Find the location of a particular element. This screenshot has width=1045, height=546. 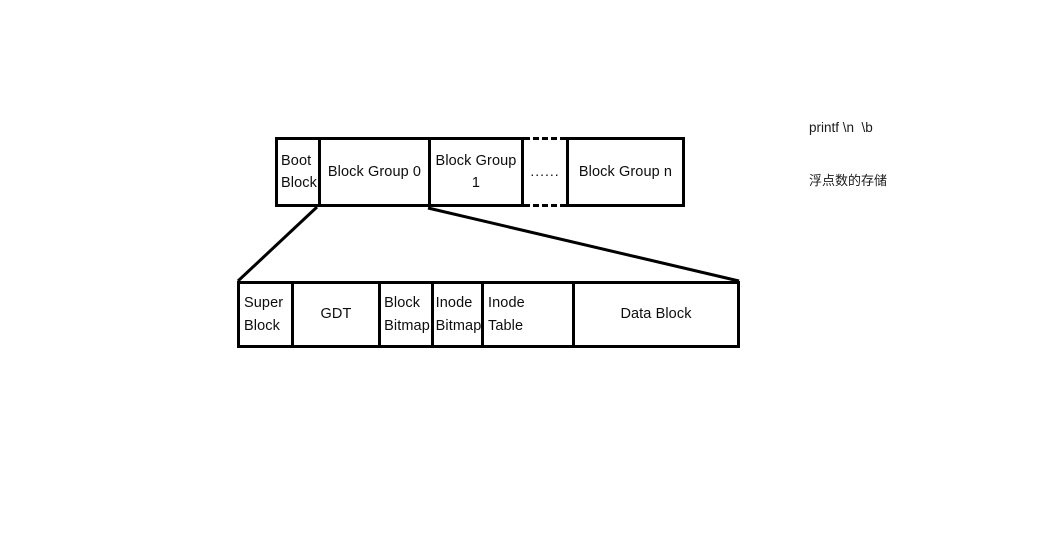

disk-cell-boot-block-label: Boot Block is located at coordinates (299, 171).